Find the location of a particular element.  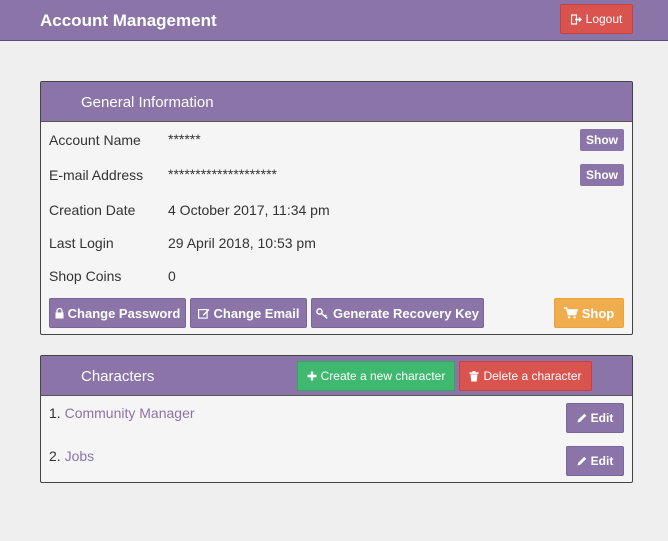

key-icon is located at coordinates (322, 313).